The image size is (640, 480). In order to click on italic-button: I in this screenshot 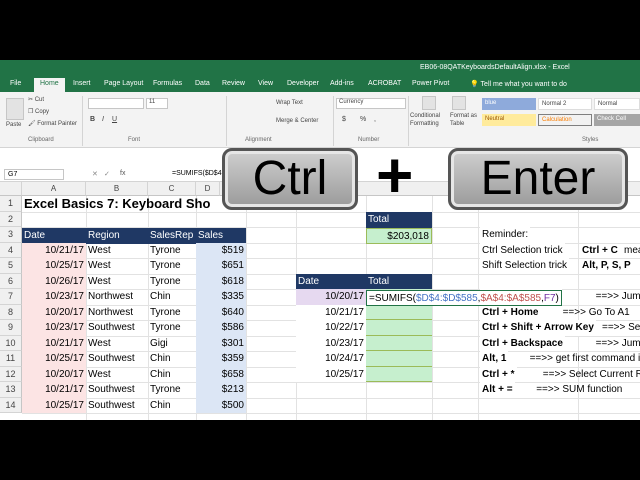, I will do `click(103, 119)`.